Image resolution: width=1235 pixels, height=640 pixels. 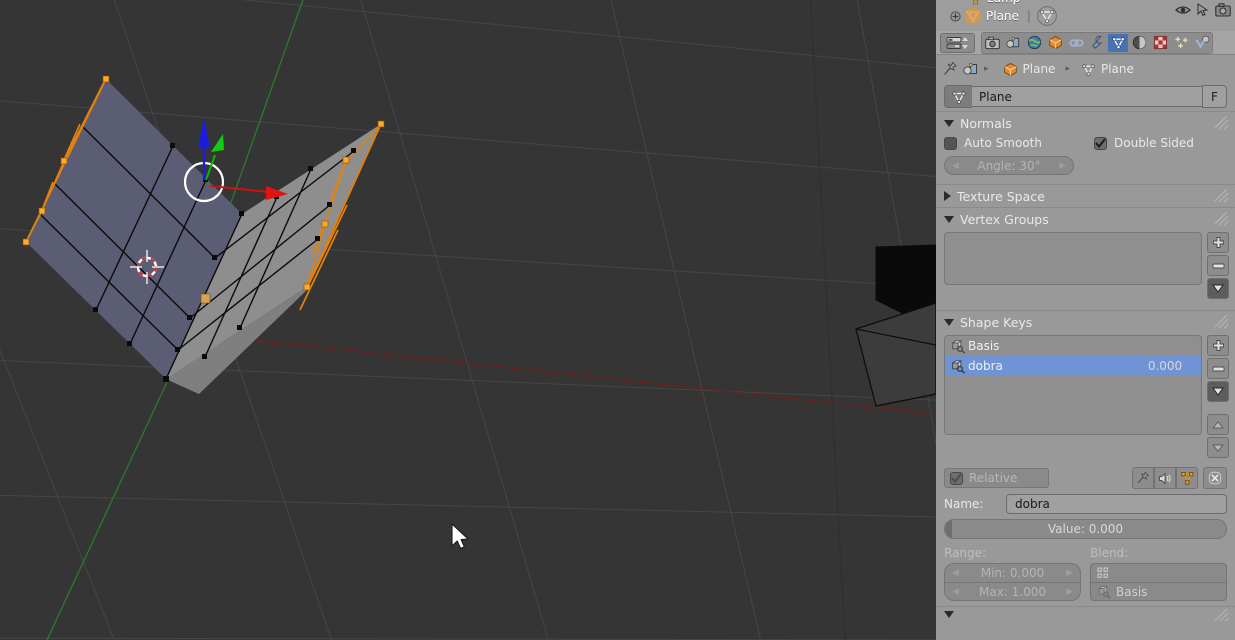 I want to click on tab-object-data, so click(x=1118, y=42).